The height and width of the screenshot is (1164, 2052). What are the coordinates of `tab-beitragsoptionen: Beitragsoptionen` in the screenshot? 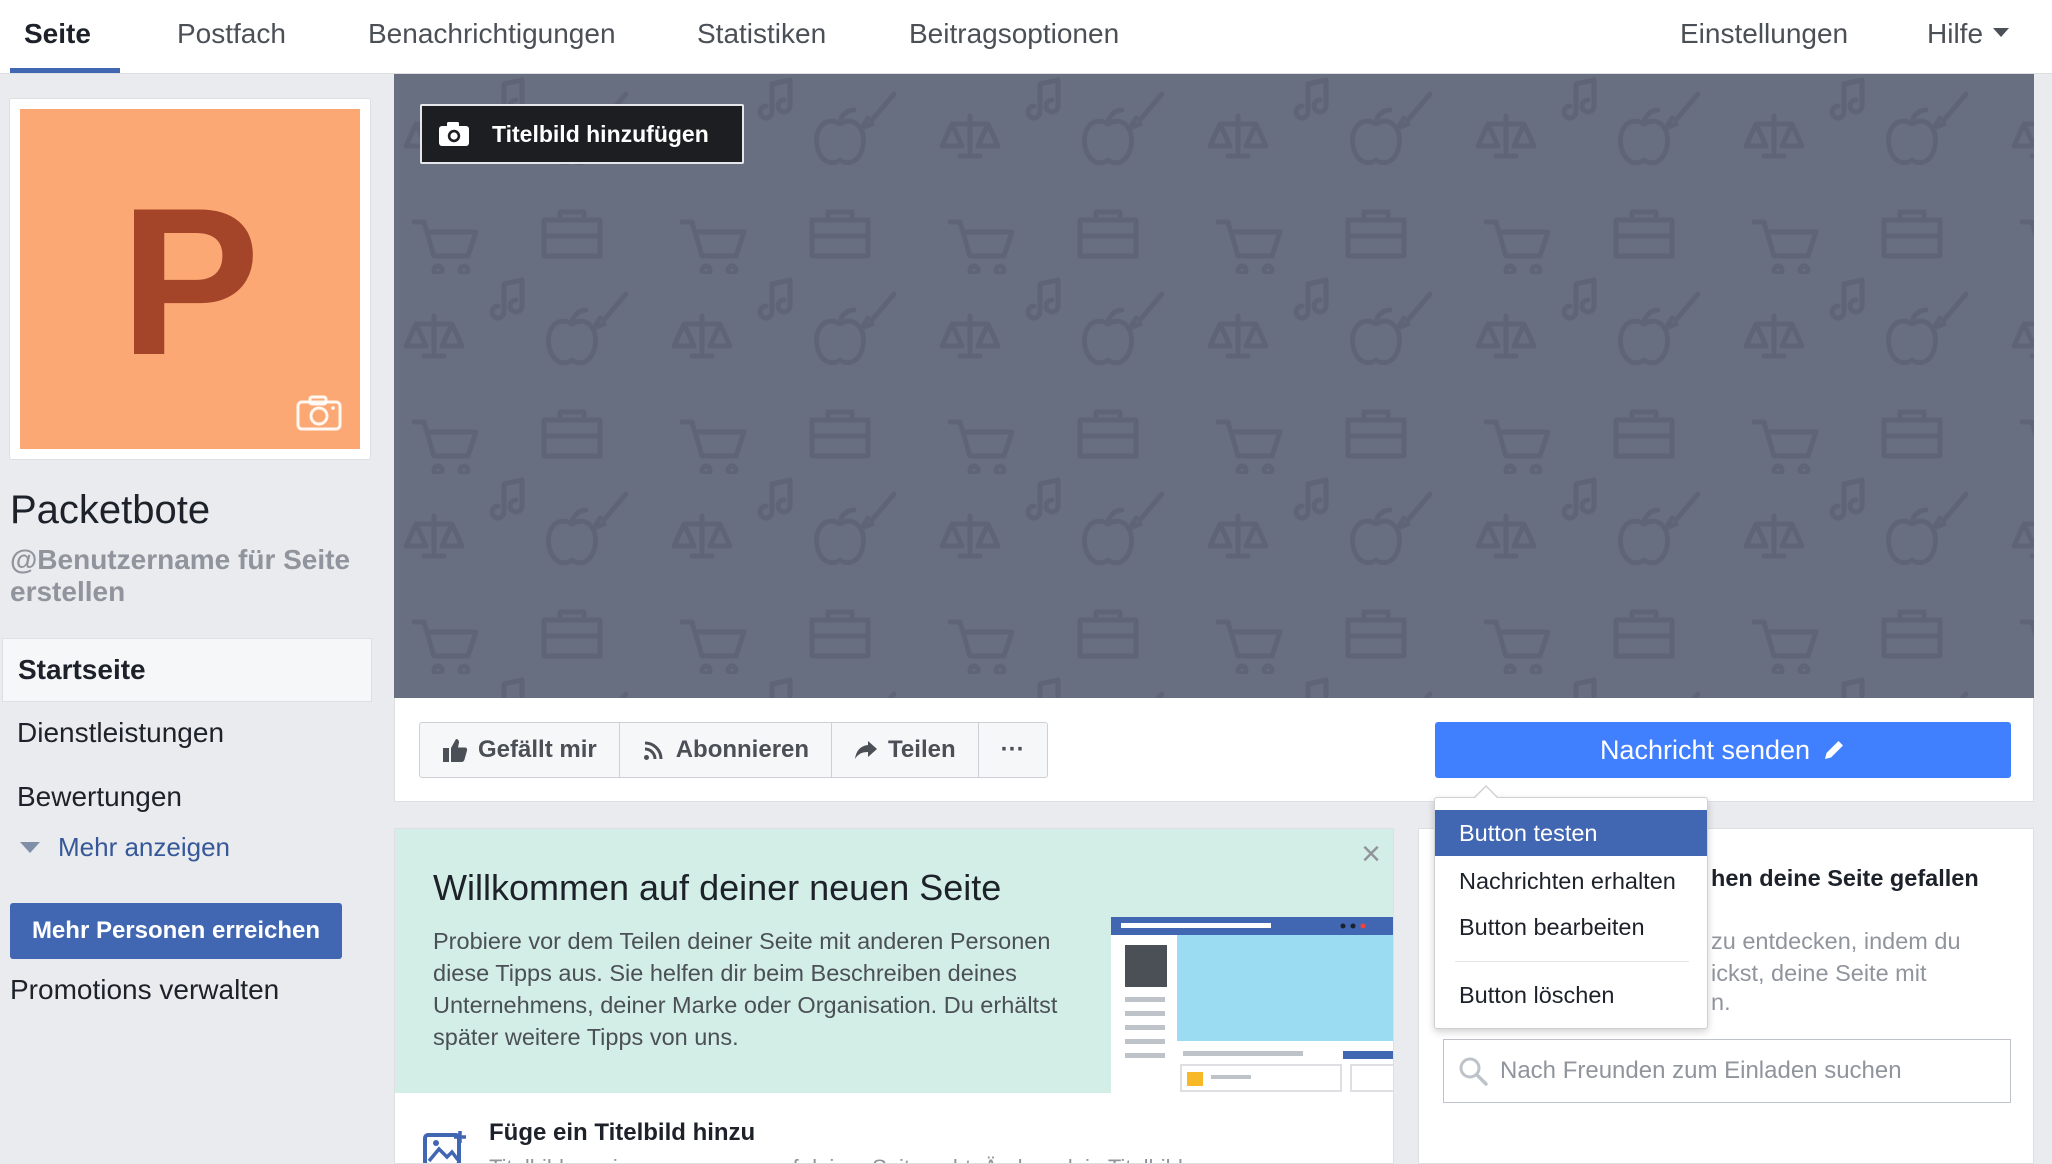 It's located at (1014, 37).